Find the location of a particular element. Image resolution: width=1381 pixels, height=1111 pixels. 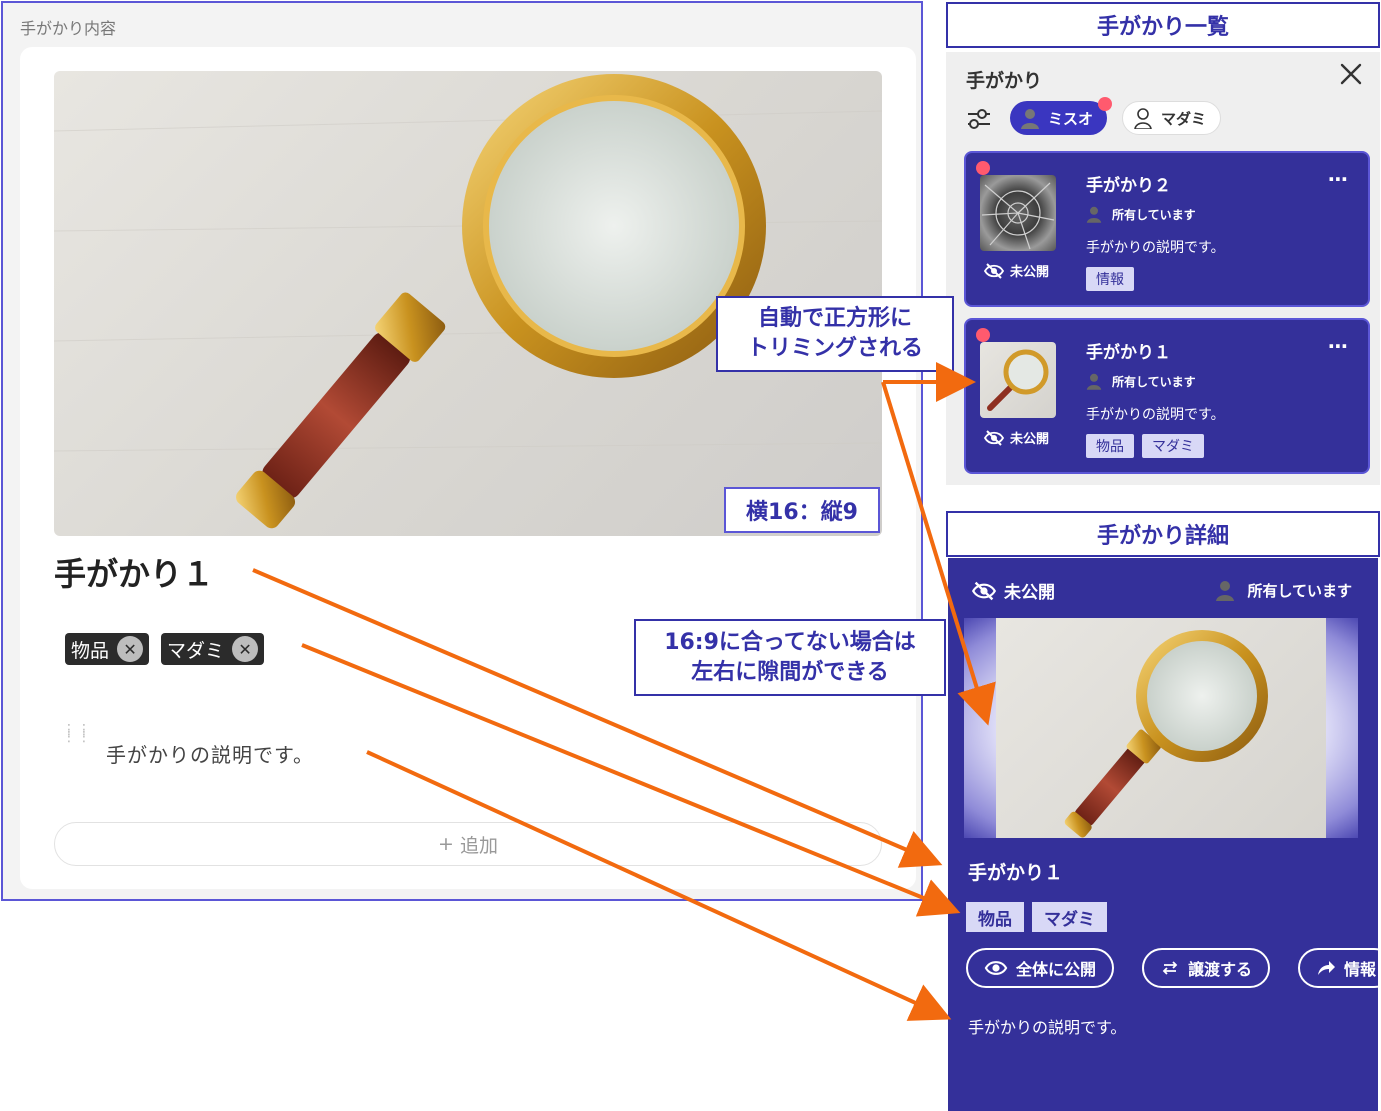

title-arrow is located at coordinates (597, 718).